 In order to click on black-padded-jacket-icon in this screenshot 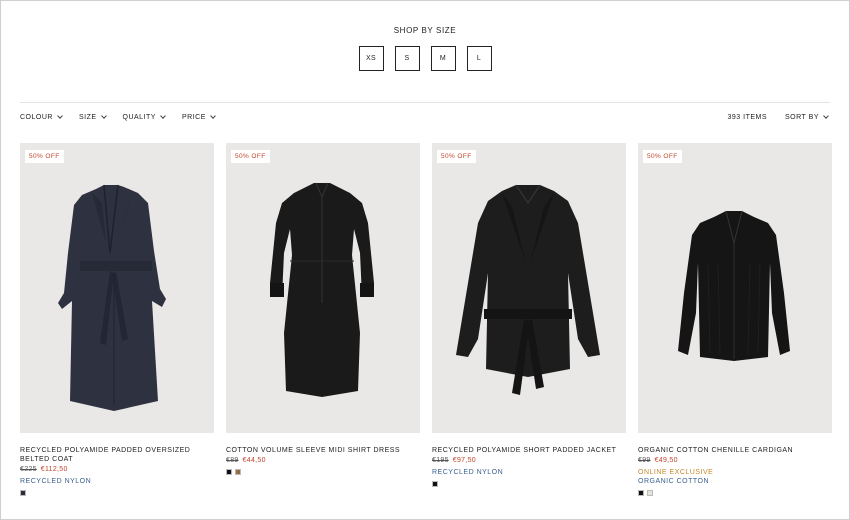, I will do `click(528, 289)`.